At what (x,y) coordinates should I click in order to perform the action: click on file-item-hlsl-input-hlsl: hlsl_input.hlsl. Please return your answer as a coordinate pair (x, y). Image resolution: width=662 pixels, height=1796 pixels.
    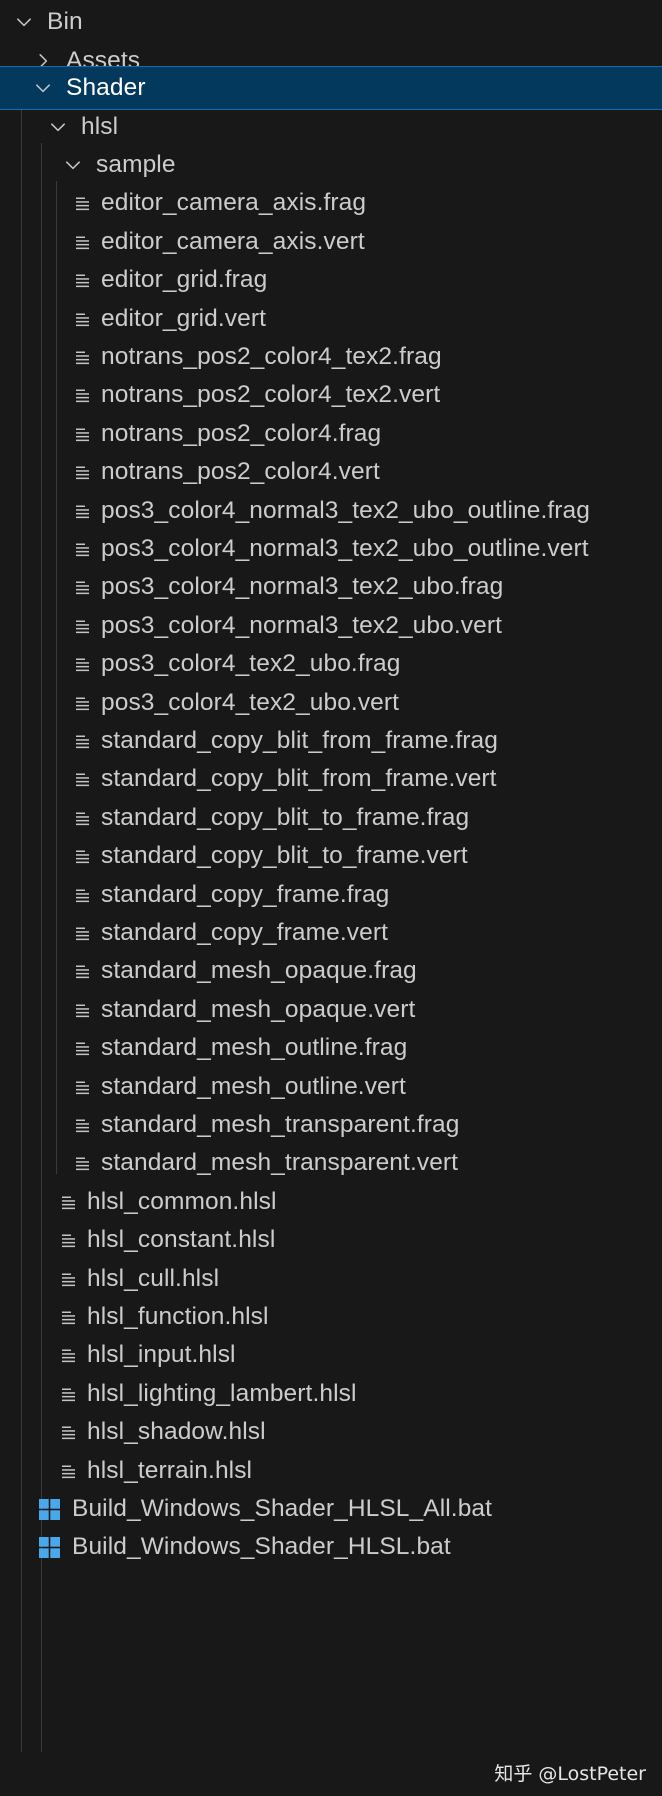
    Looking at the image, I should click on (331, 1355).